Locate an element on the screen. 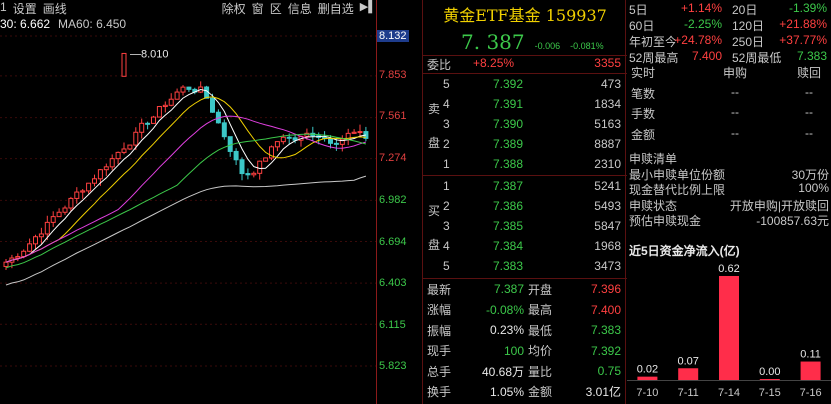  perf-label: 250日 is located at coordinates (748, 42).